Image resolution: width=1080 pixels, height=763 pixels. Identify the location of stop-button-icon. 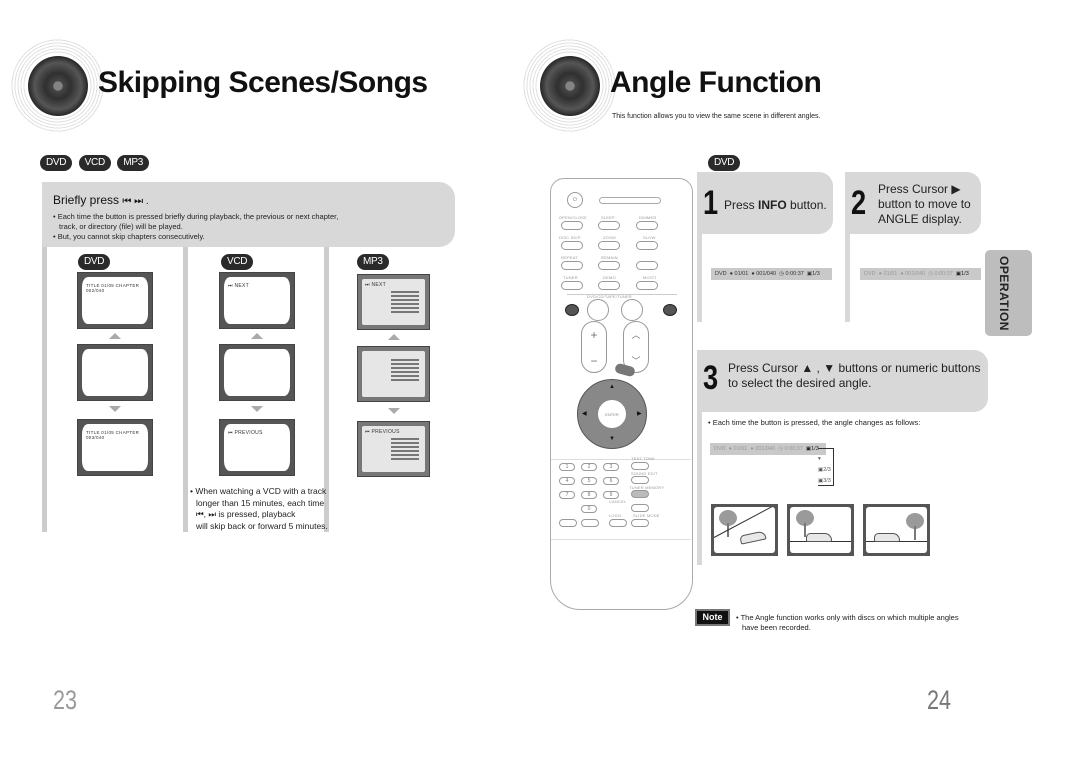
(598, 310).